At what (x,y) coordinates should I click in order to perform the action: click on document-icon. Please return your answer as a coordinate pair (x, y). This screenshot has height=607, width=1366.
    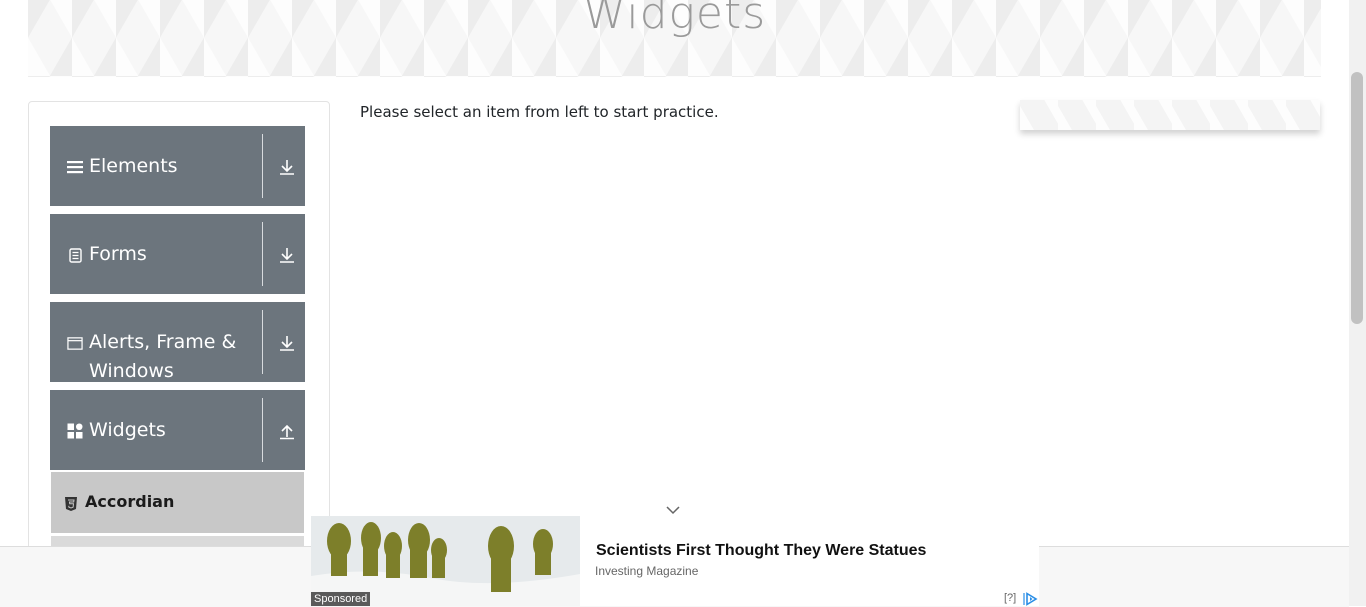
    Looking at the image, I should click on (75, 255).